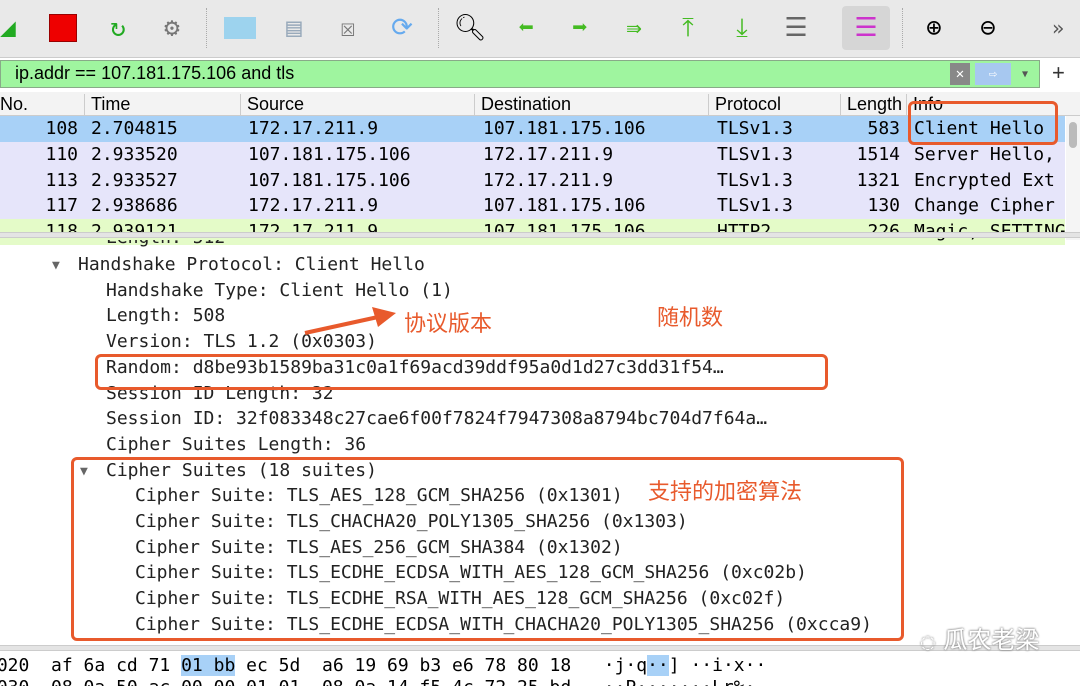 The image size is (1080, 686). Describe the element at coordinates (165, 318) in the screenshot. I see `detail-line: Length: 508` at that location.